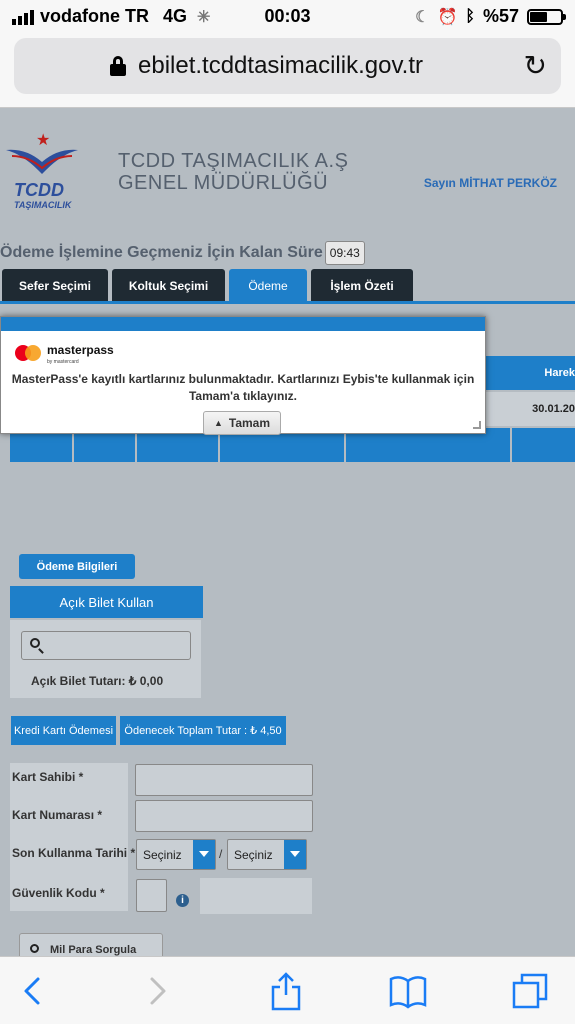  Describe the element at coordinates (63, 730) in the screenshot. I see `credit-card-tab: Kredi Kartı Ödemesi` at that location.